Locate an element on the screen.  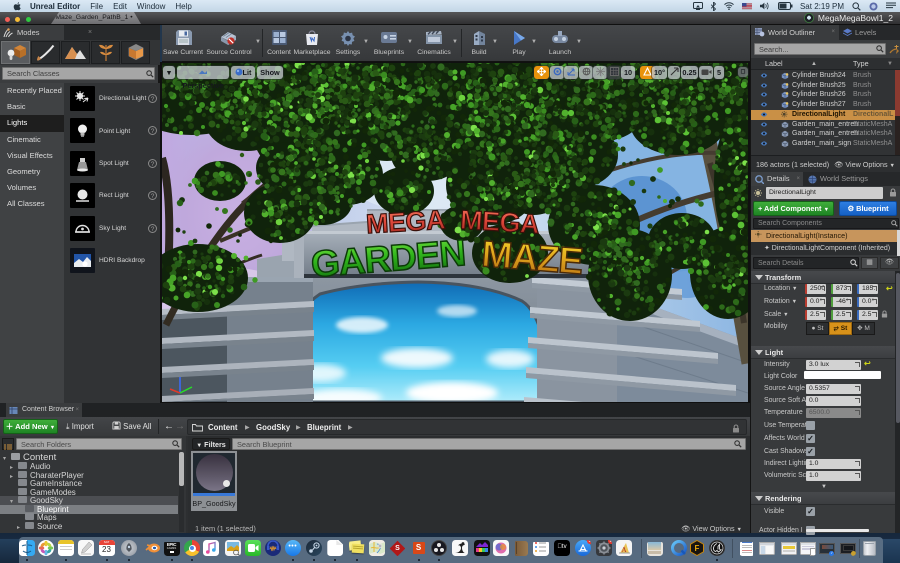
svg-text: A is located at coordinates (623, 550).